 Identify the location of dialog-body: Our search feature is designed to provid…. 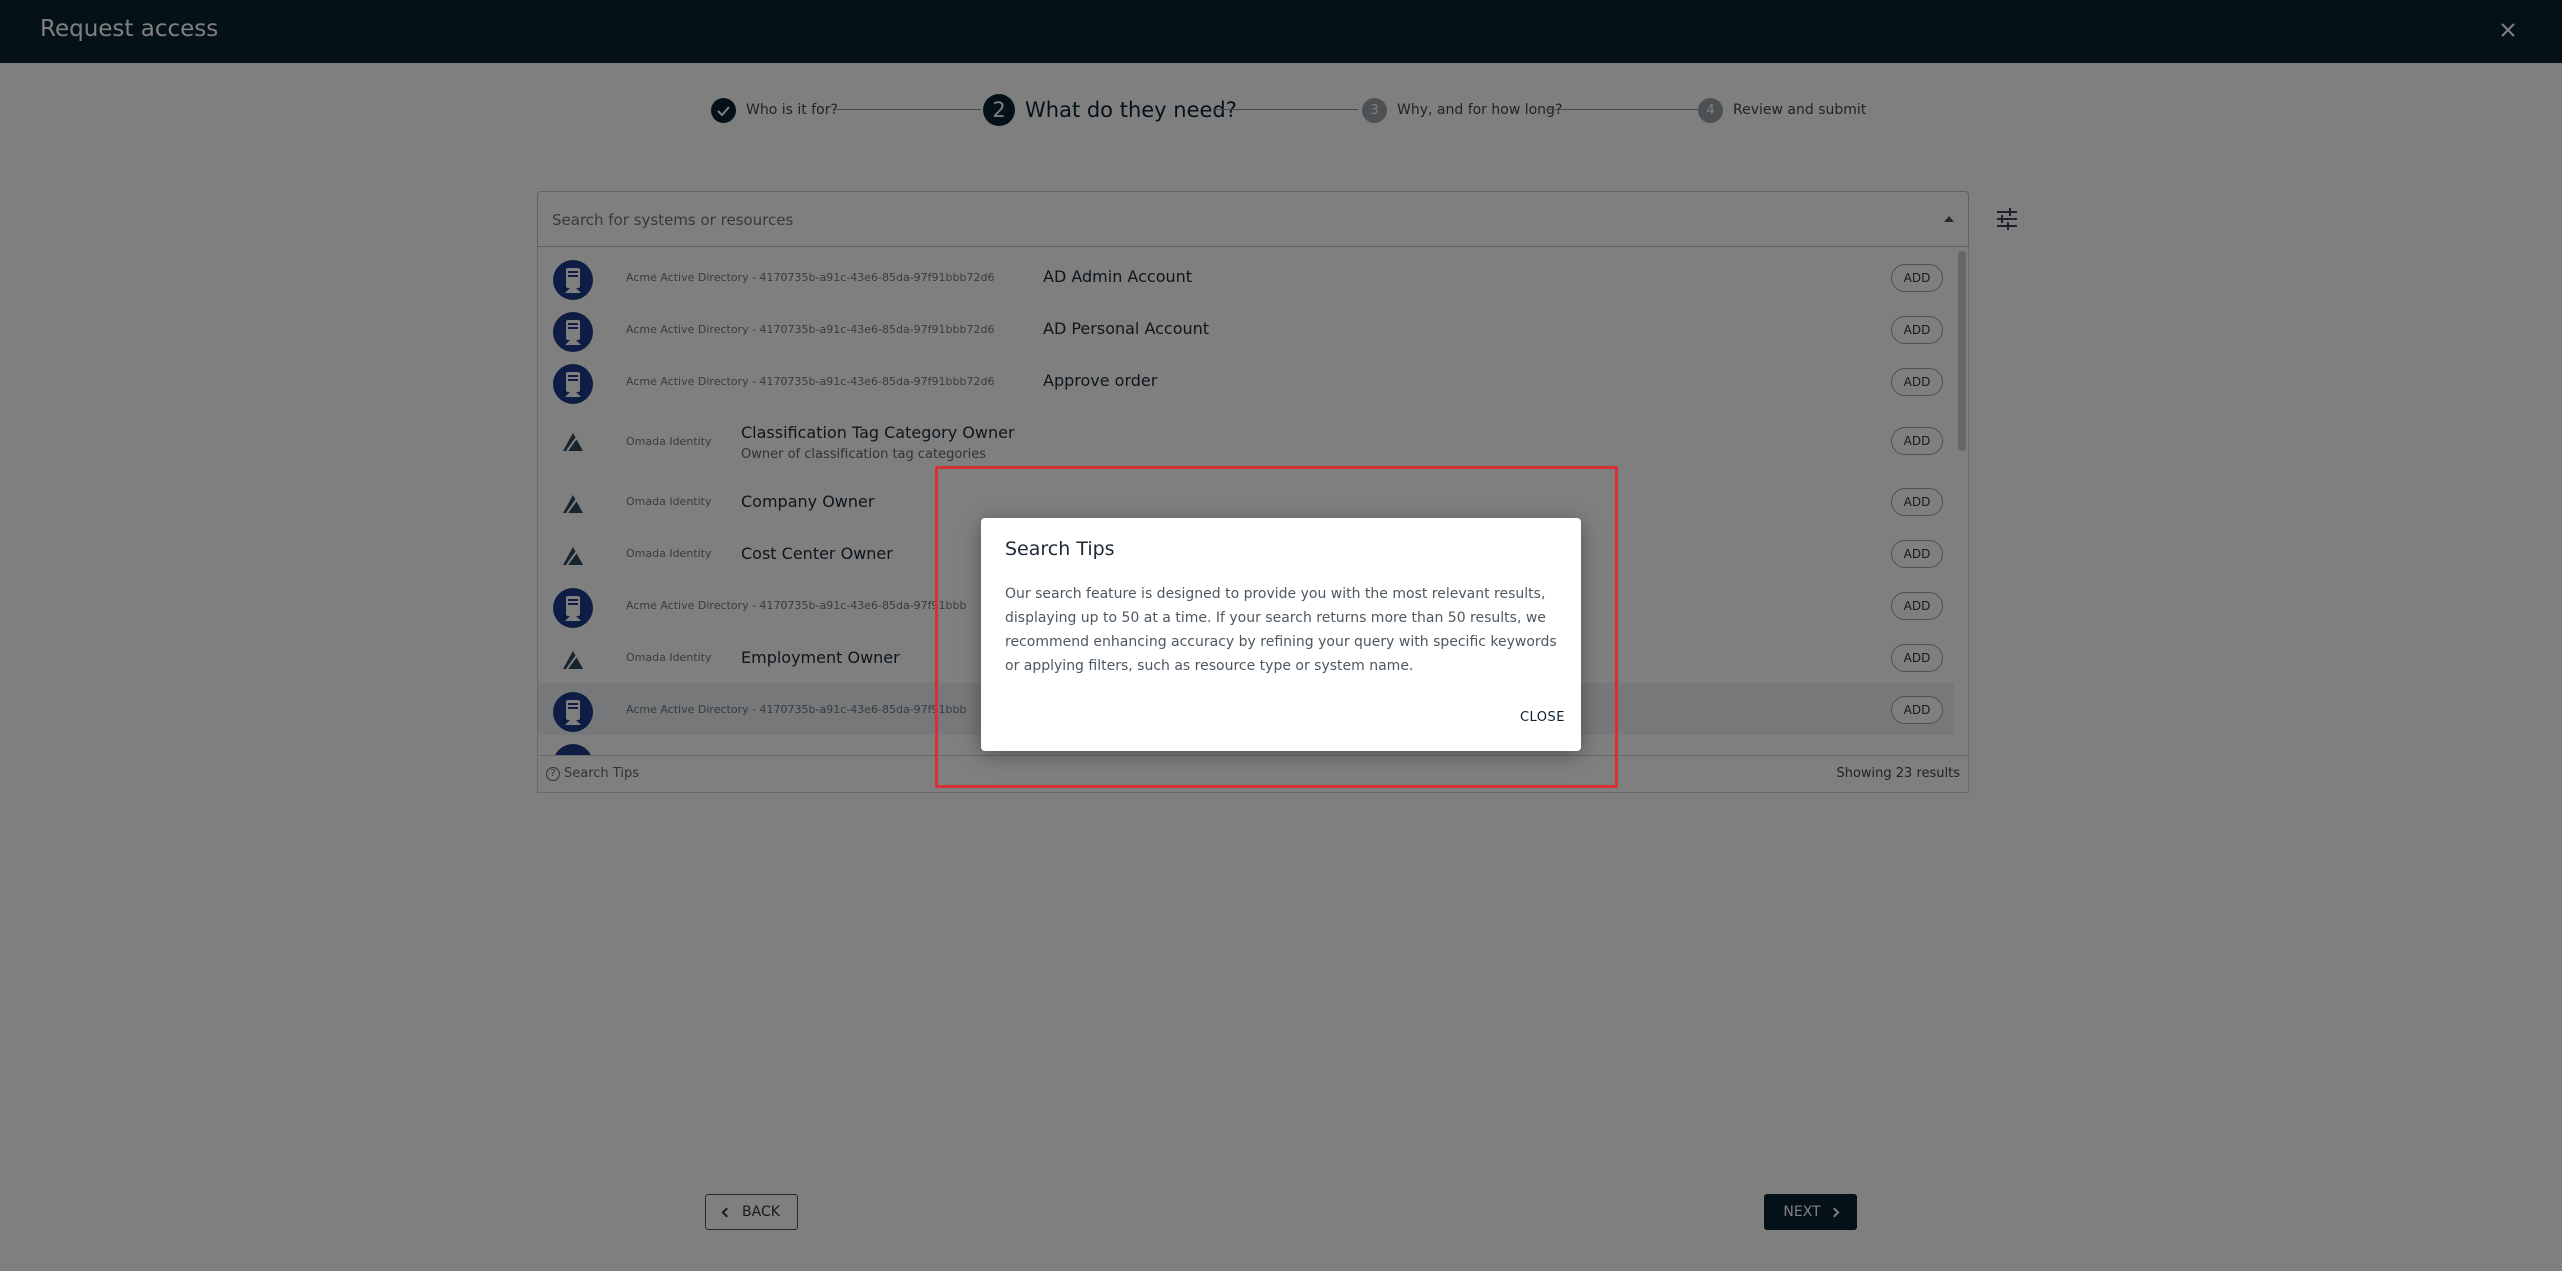
(1281, 630).